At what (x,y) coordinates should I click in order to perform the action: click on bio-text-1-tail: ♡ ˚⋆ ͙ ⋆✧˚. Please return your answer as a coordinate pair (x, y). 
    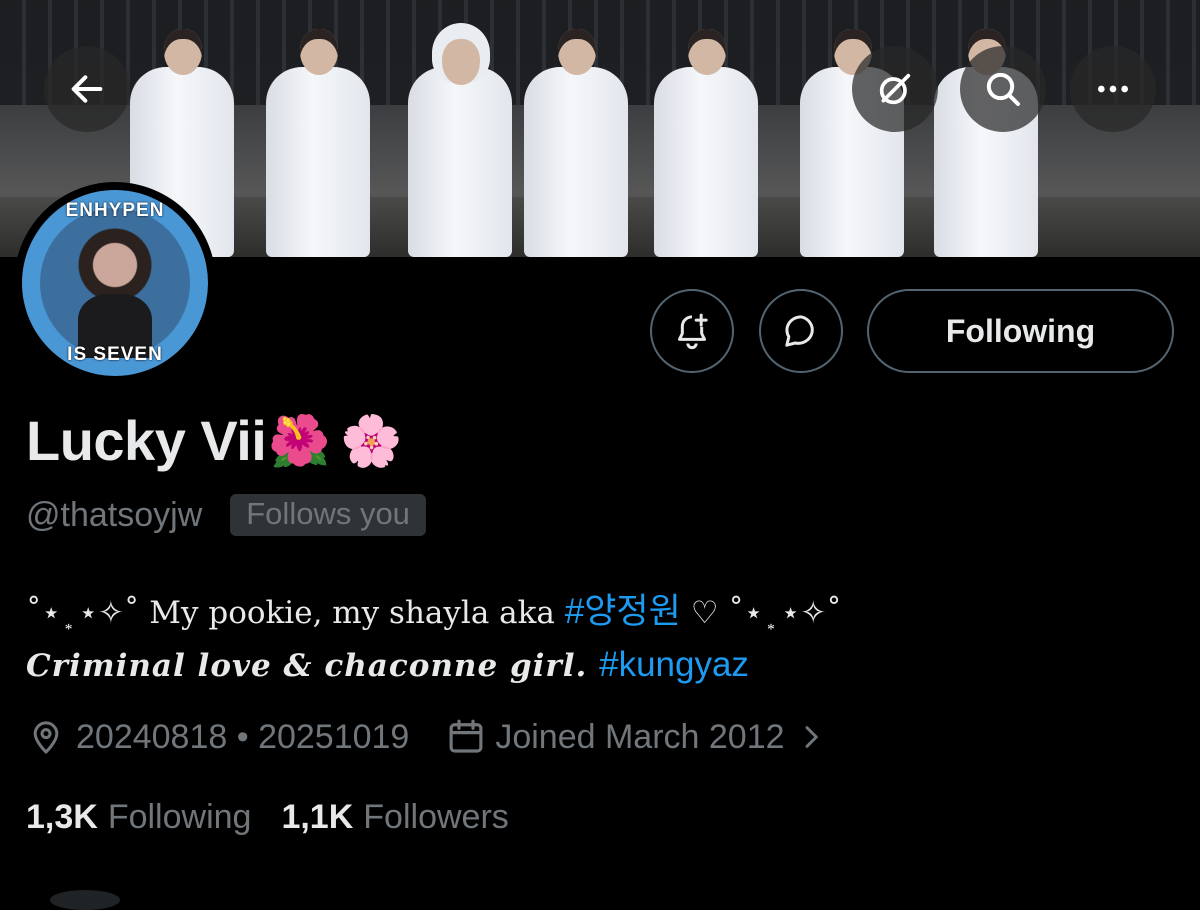
    Looking at the image, I should click on (761, 613).